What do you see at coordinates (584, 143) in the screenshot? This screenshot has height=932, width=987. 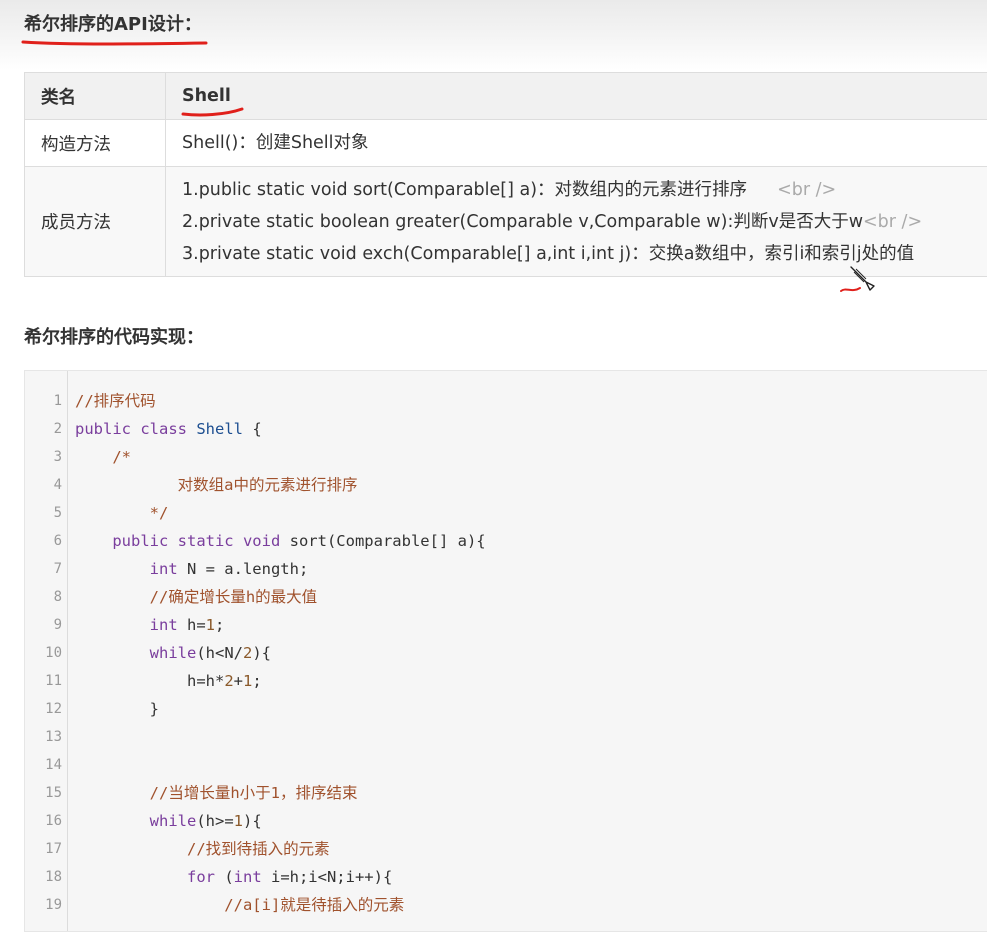 I see `constructor-text: Shell()：创建Shell对象` at bounding box center [584, 143].